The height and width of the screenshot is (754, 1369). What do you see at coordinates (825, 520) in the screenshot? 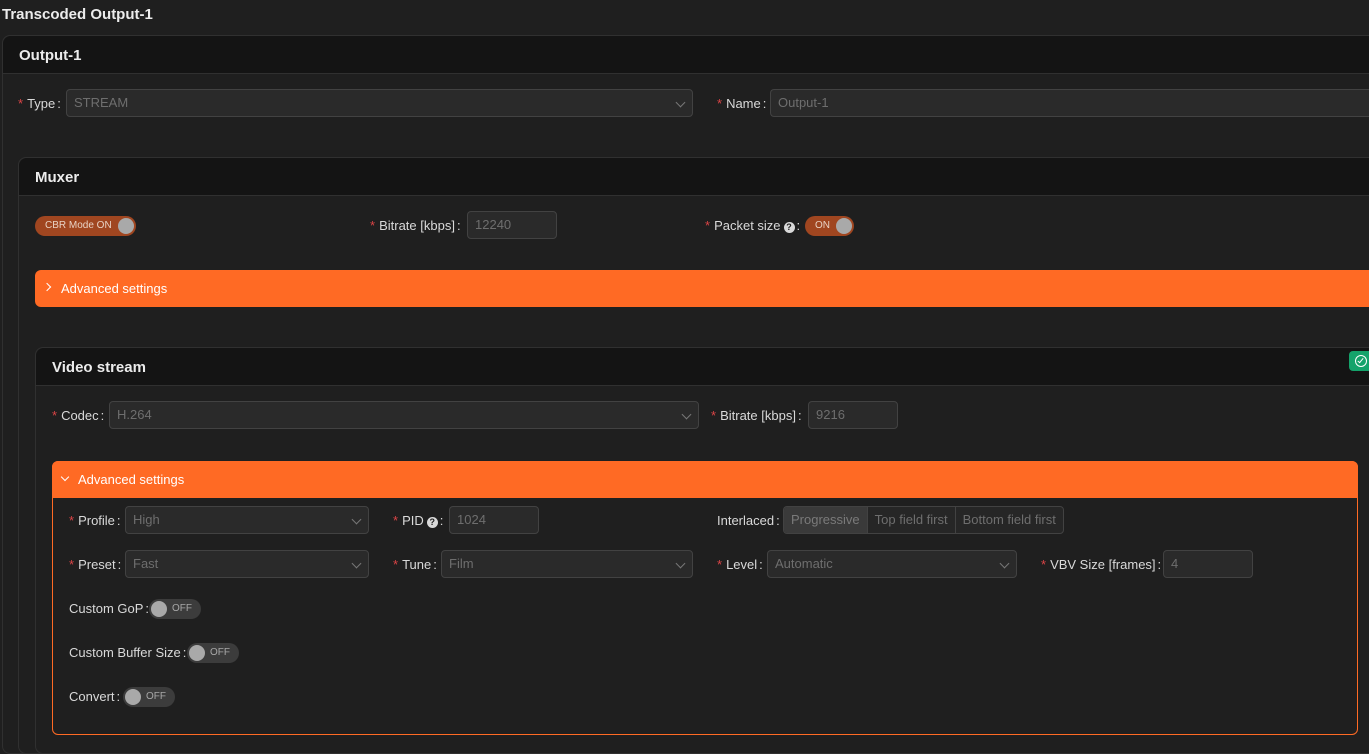
I see `interlaced-option-progressive: Progressive` at bounding box center [825, 520].